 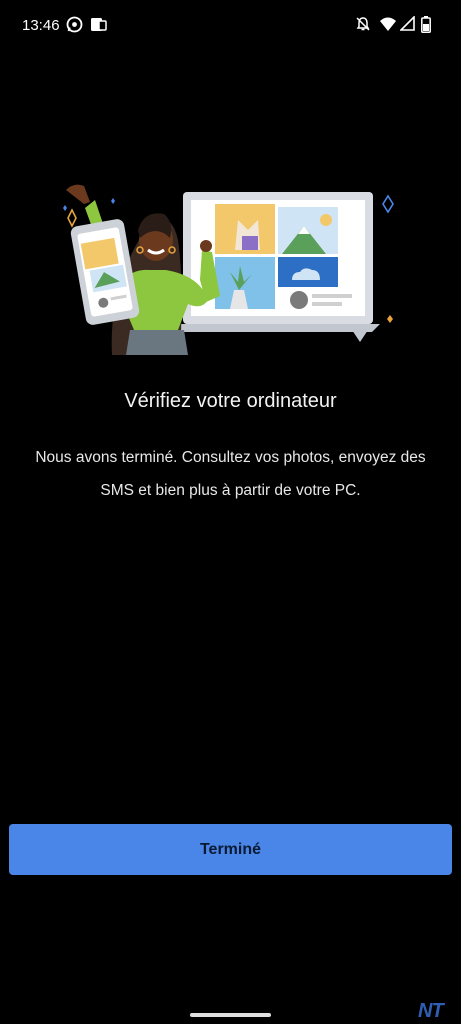 What do you see at coordinates (388, 24) in the screenshot?
I see `wifi-icon` at bounding box center [388, 24].